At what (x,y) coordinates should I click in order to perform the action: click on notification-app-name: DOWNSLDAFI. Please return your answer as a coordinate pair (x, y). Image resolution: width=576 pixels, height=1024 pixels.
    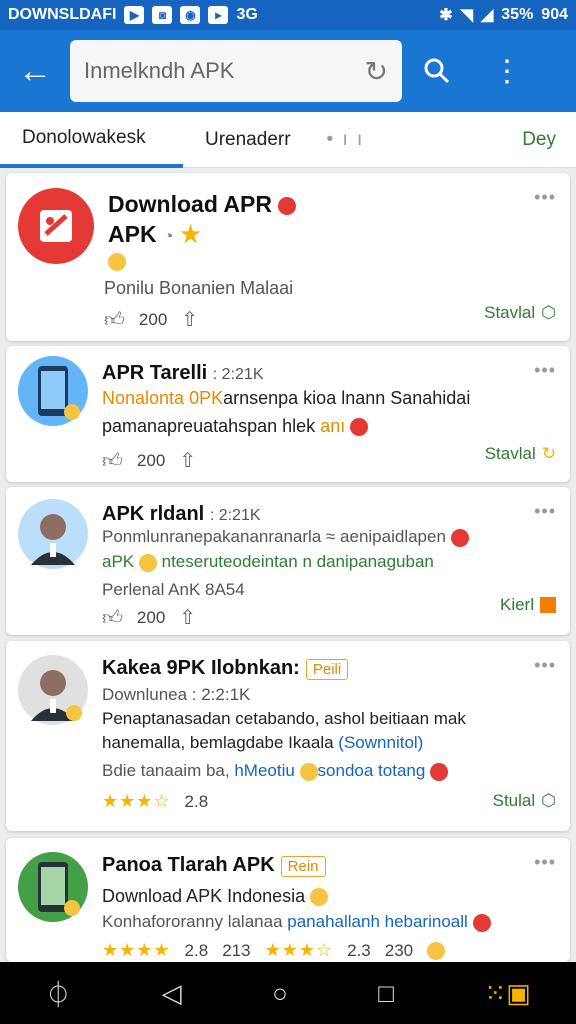
    Looking at the image, I should click on (62, 14).